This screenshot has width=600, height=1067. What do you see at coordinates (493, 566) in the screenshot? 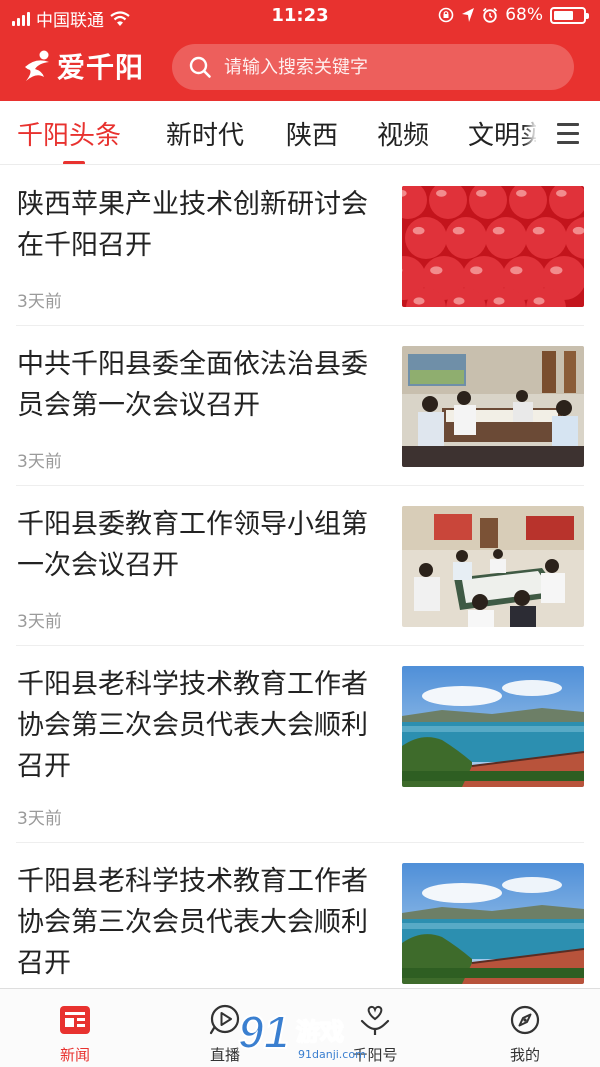
I see `meeting-room-thumbnail` at bounding box center [493, 566].